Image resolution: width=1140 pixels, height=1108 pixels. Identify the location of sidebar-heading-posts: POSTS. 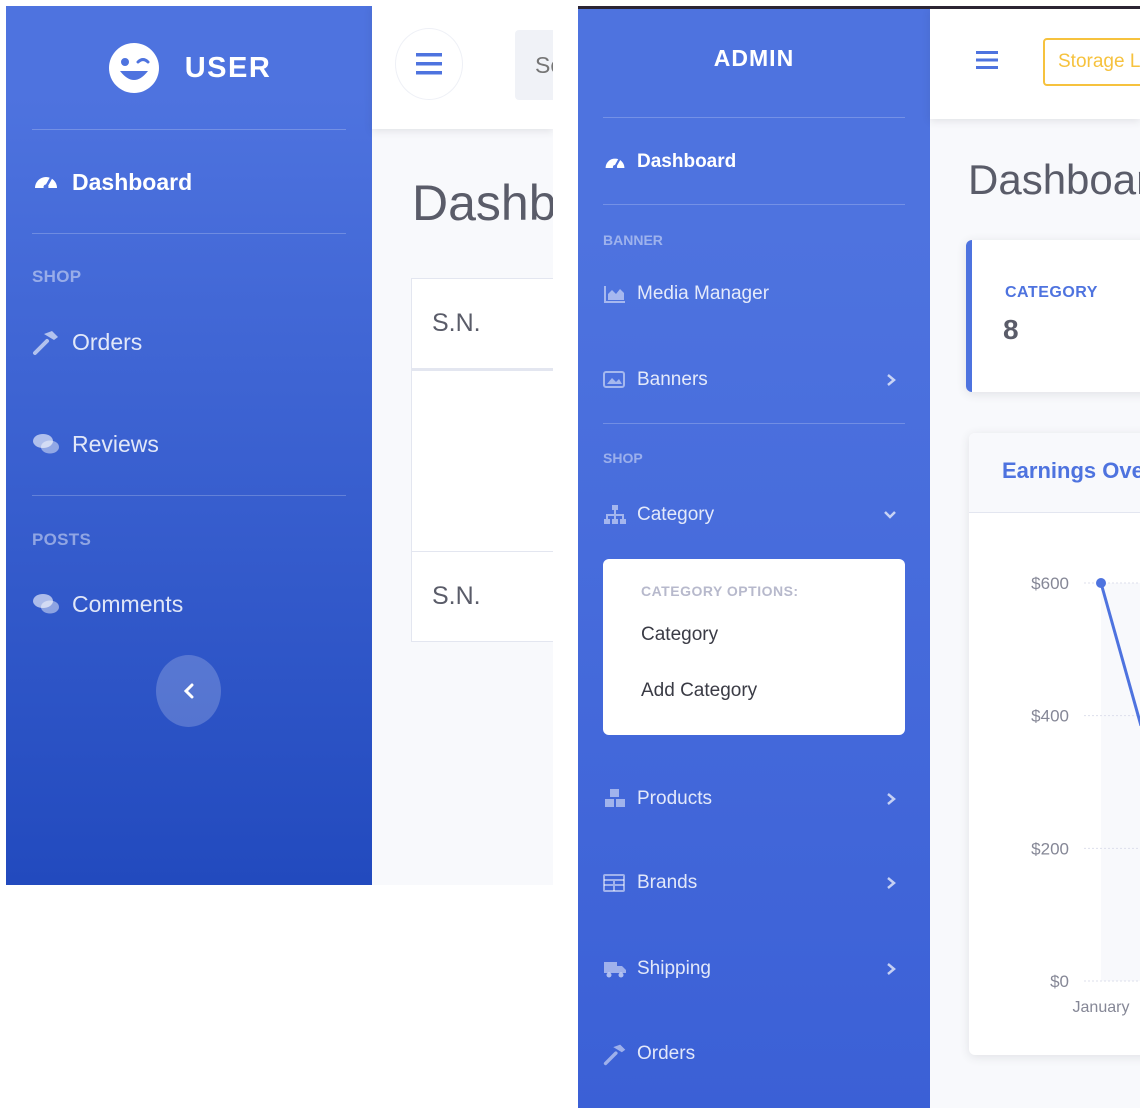
(62, 539).